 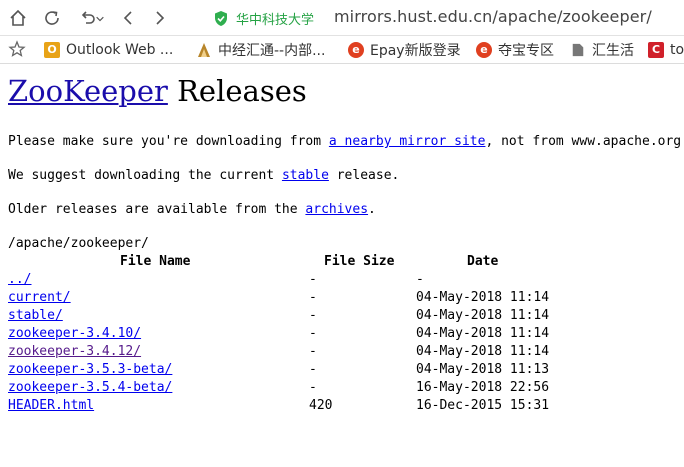 I want to click on address-bar: mirrors.hust.edu.cn/apache/zookeeper/, so click(x=493, y=16).